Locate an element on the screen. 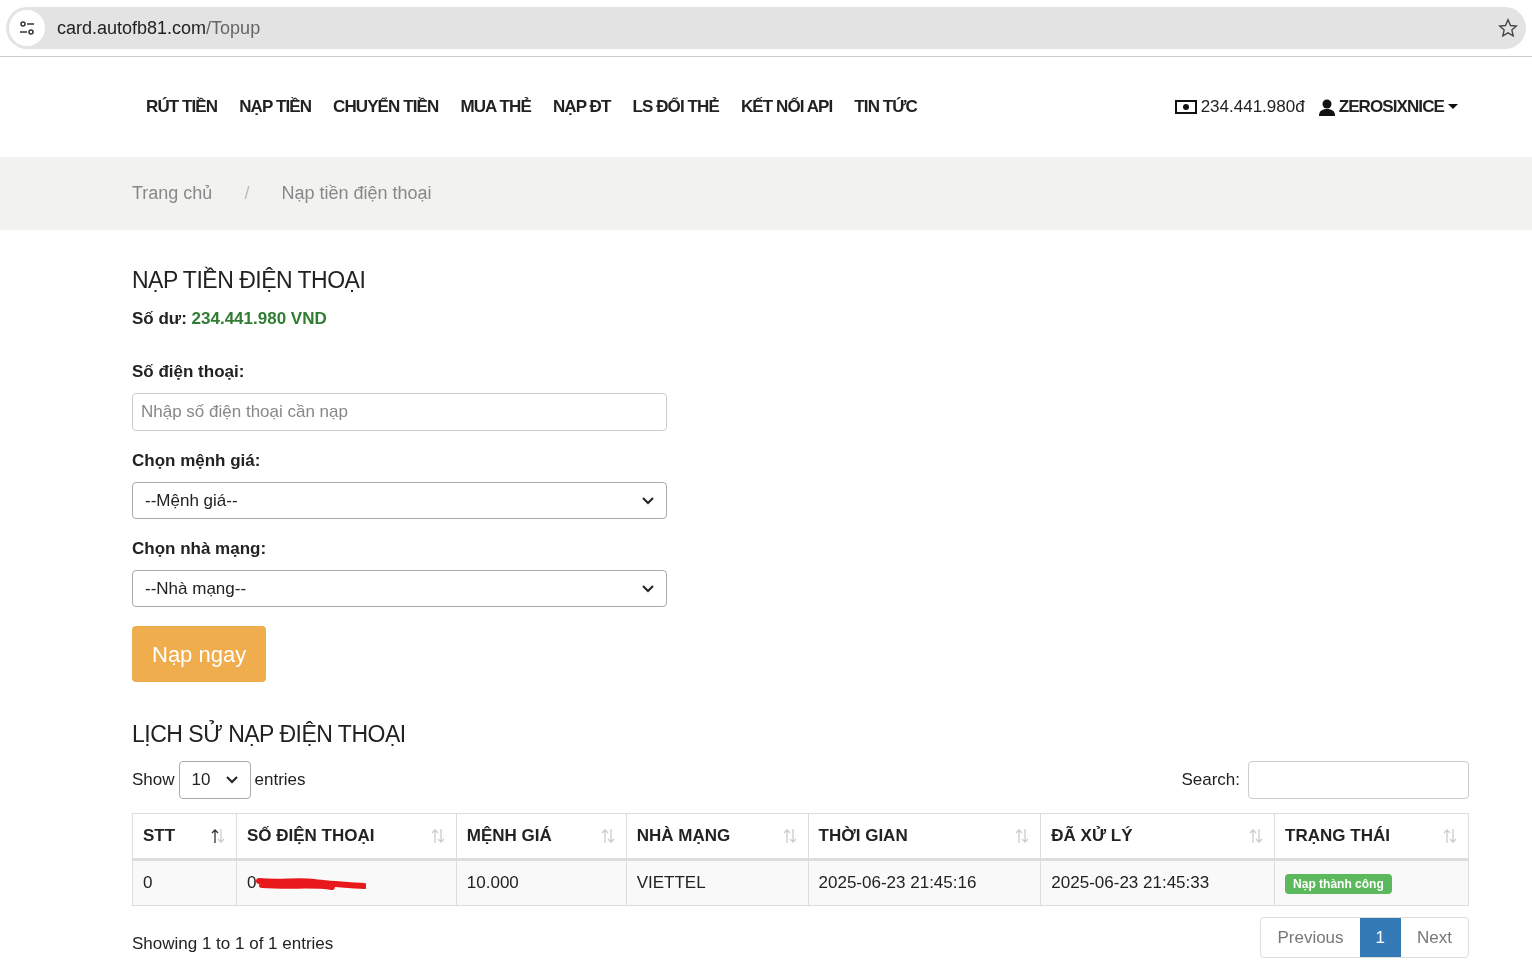 The image size is (1532, 962). pagination-button: 1 is located at coordinates (1380, 937).